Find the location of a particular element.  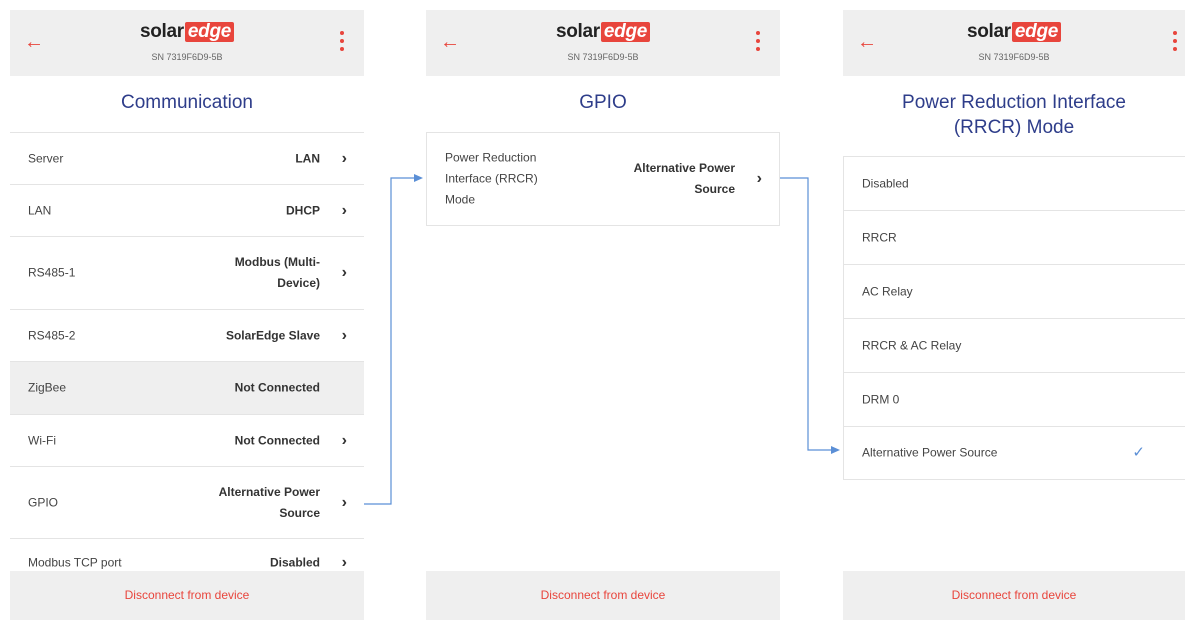

option-label: AC Relay is located at coordinates (887, 291).